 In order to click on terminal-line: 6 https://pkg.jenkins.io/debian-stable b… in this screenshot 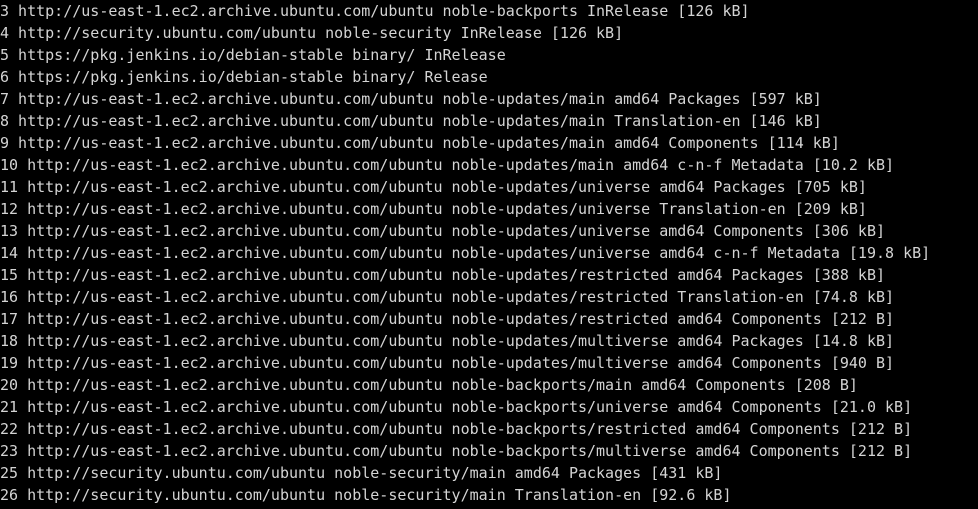, I will do `click(244, 77)`.